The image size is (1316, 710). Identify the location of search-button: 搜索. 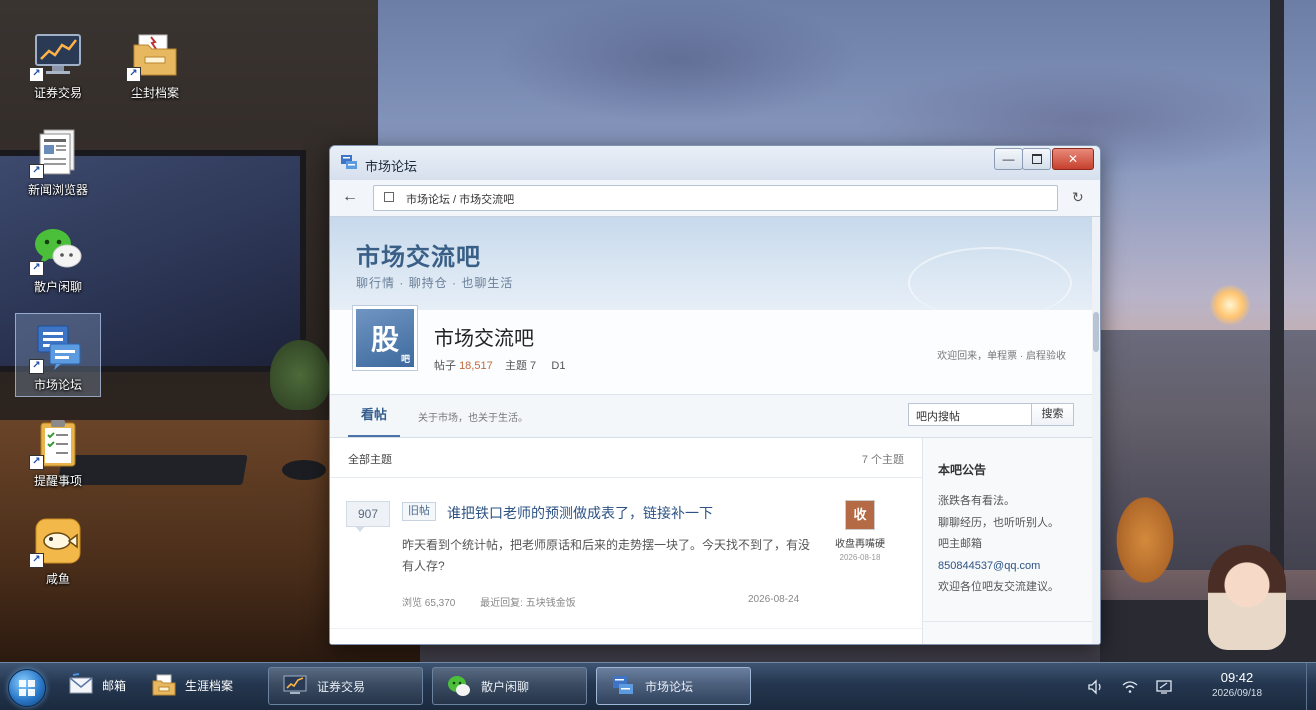
(1052, 414).